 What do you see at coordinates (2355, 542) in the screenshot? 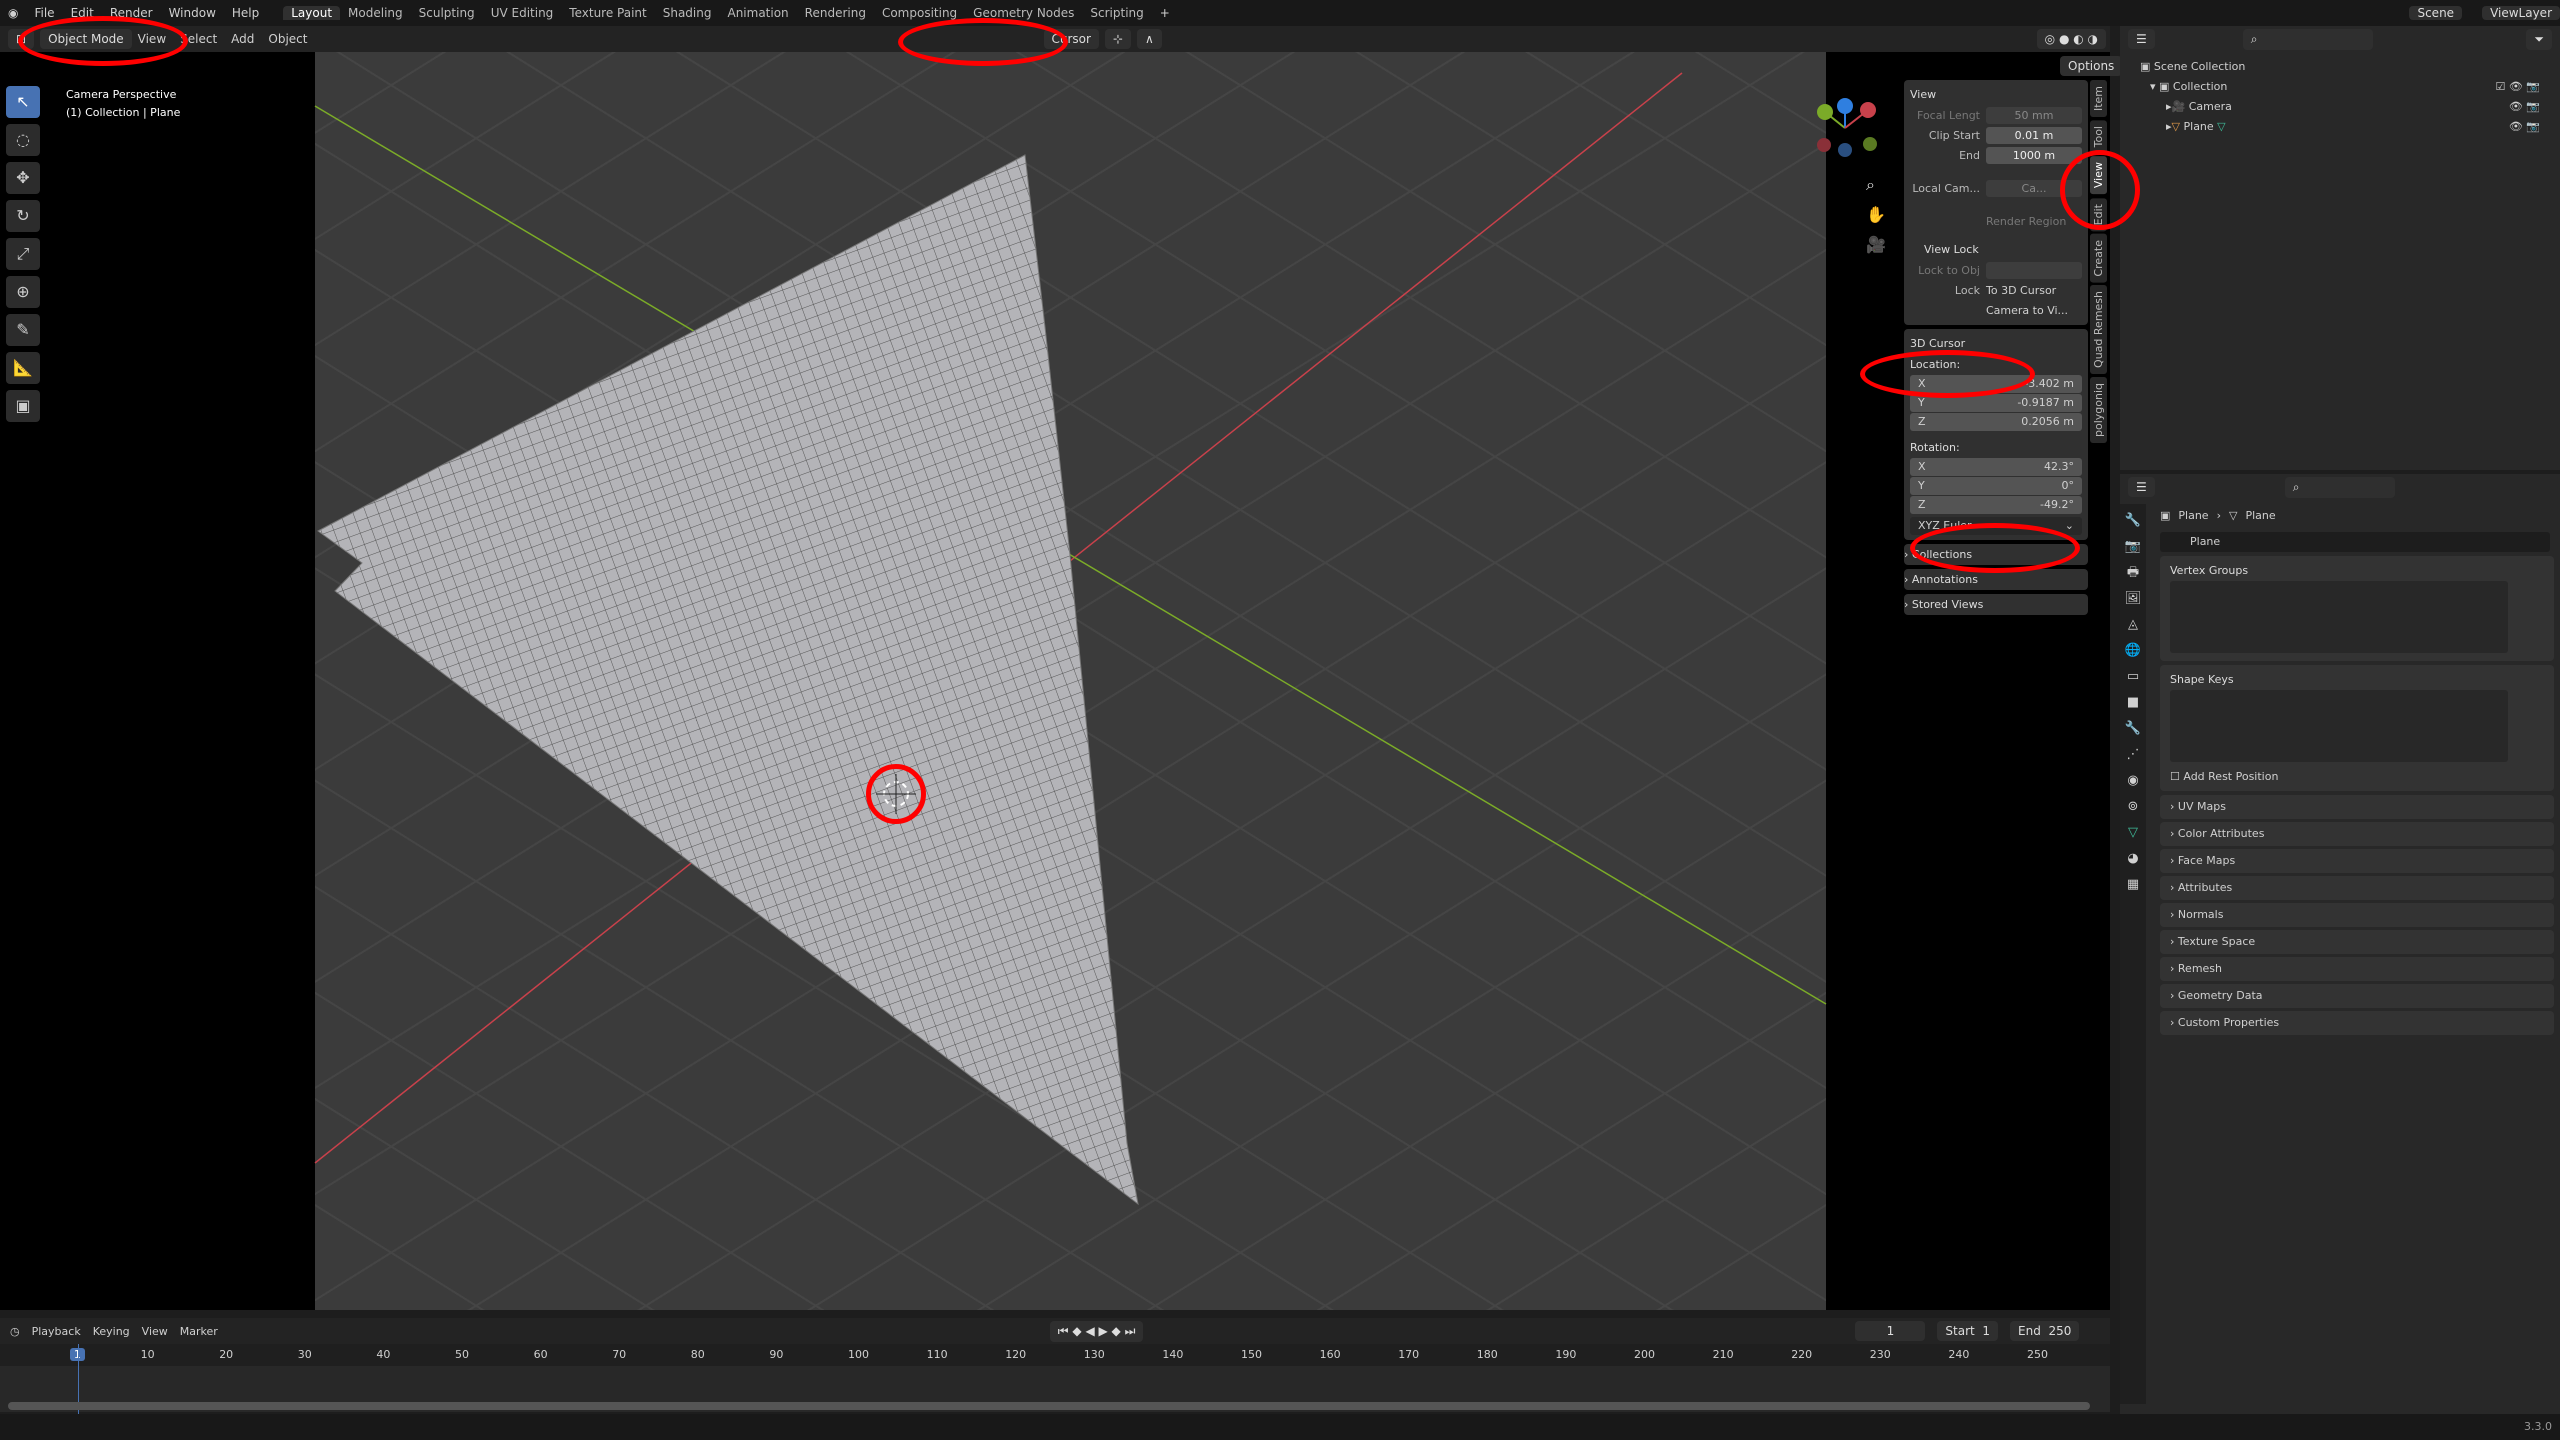
I see `mesh-data-name-field: Plane` at bounding box center [2355, 542].